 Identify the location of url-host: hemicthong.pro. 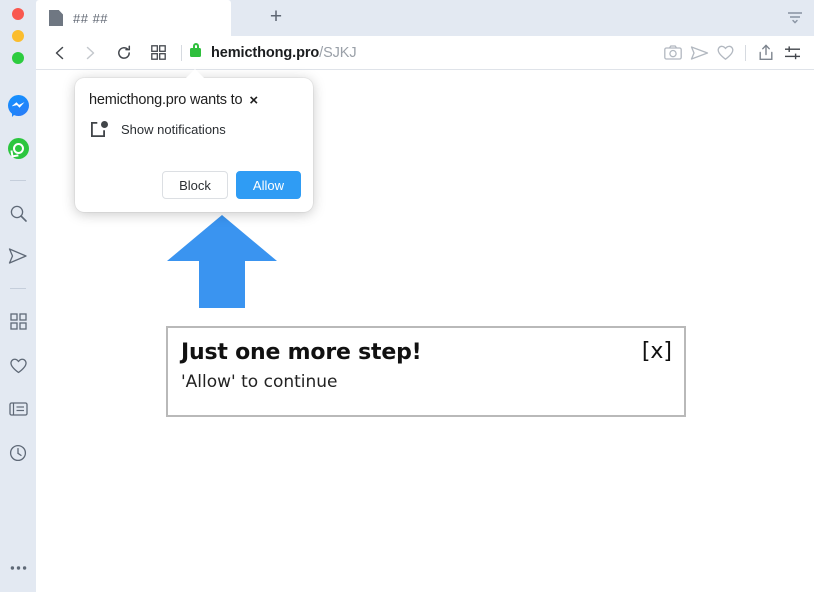
(265, 52).